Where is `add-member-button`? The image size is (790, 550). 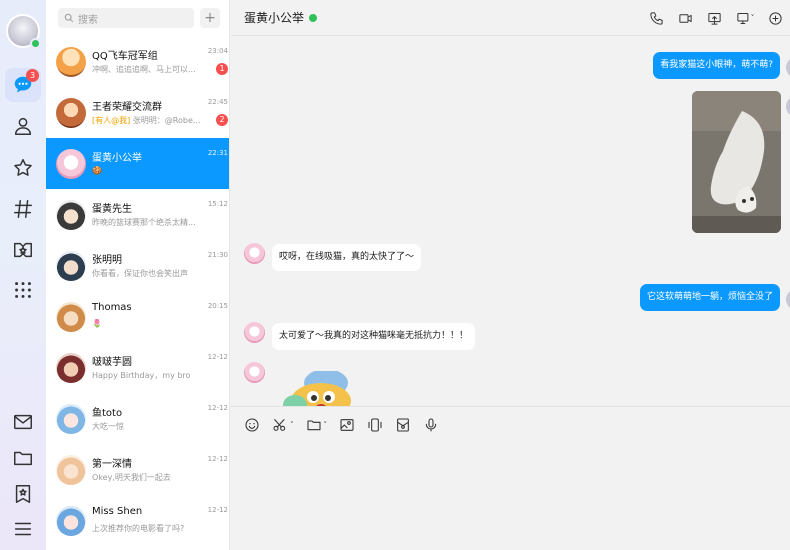 add-member-button is located at coordinates (775, 18).